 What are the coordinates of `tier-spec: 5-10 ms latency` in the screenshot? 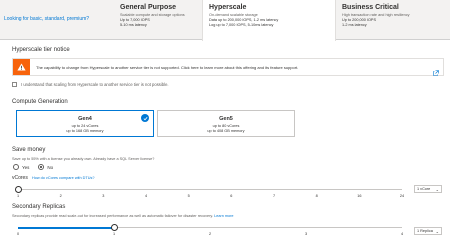 It's located at (133, 25).